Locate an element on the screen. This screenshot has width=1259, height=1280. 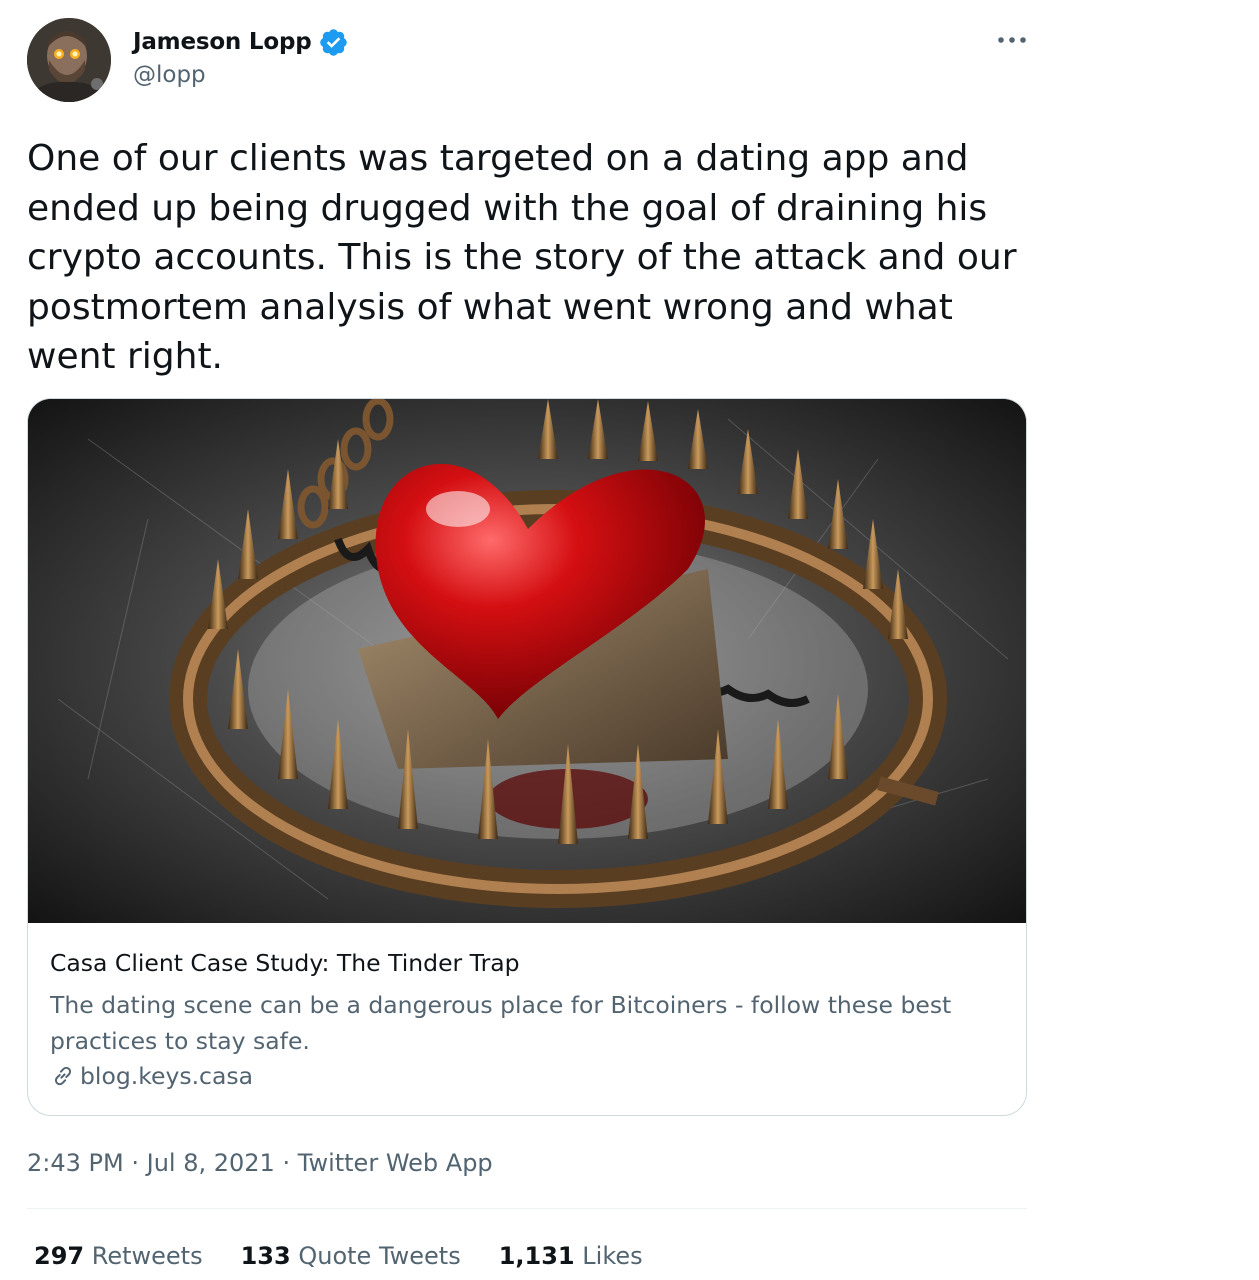
author-block: Jameson Lopp @lopp is located at coordinates (241, 56).